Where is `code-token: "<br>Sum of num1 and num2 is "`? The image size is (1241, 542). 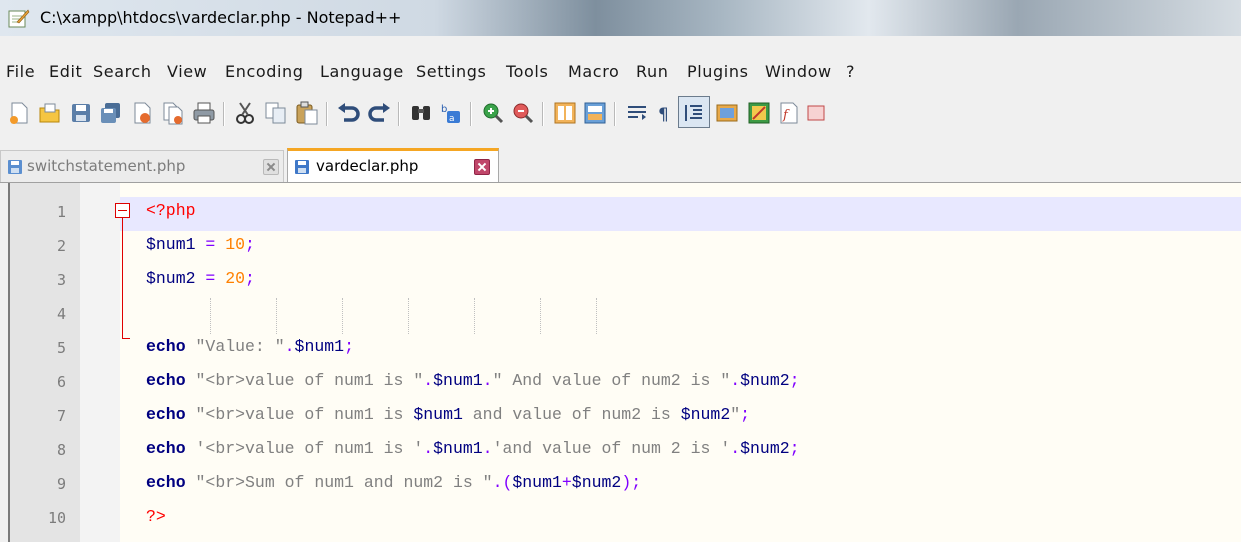 code-token: "<br>Sum of num1 and num2 is " is located at coordinates (339, 482).